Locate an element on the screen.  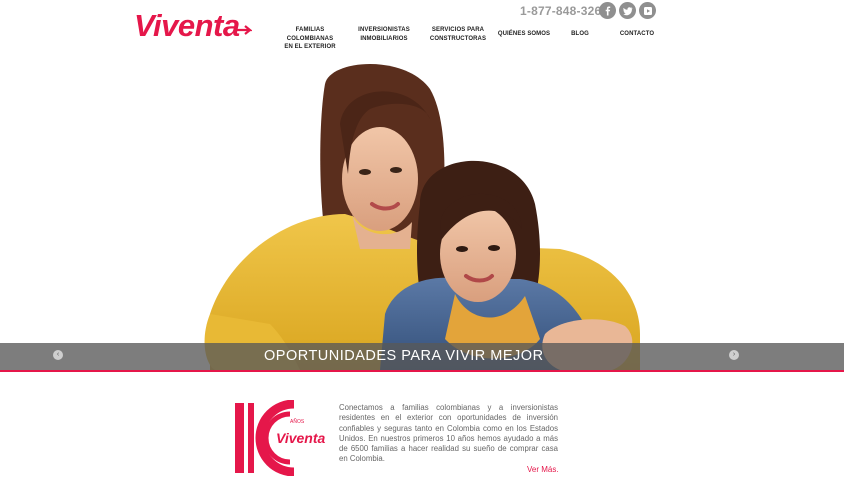
nav-familias-line1: FAMILIAS COLOMBIANAS is located at coordinates (310, 34).